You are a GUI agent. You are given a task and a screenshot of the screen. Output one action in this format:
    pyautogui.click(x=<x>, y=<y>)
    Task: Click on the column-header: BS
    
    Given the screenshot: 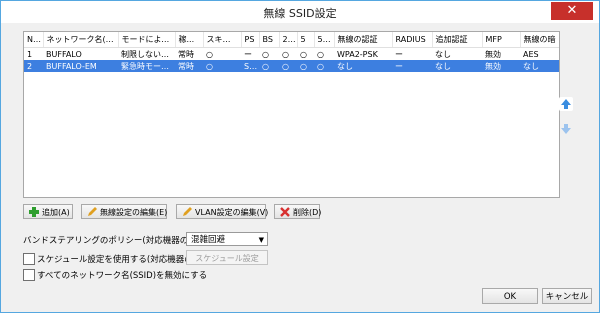 What is the action you would take?
    pyautogui.click(x=269, y=40)
    